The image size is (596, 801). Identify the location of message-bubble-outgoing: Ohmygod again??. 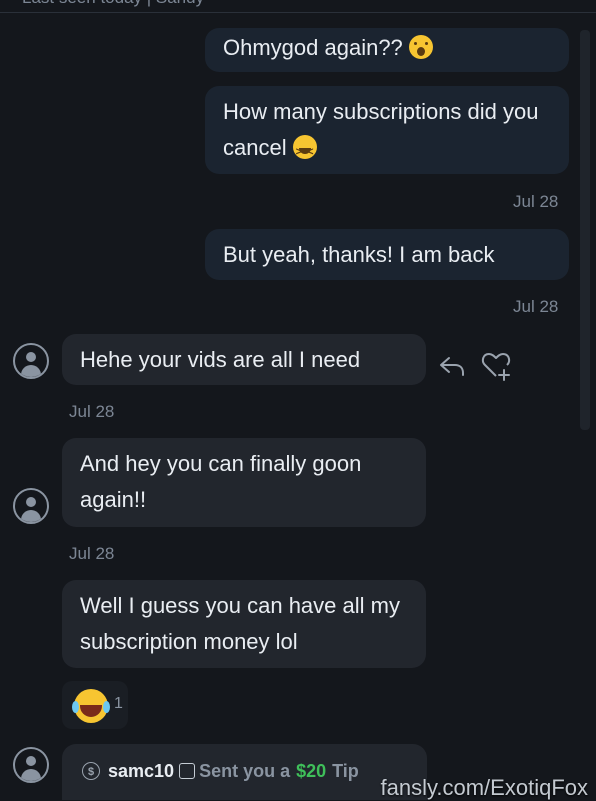
(387, 50).